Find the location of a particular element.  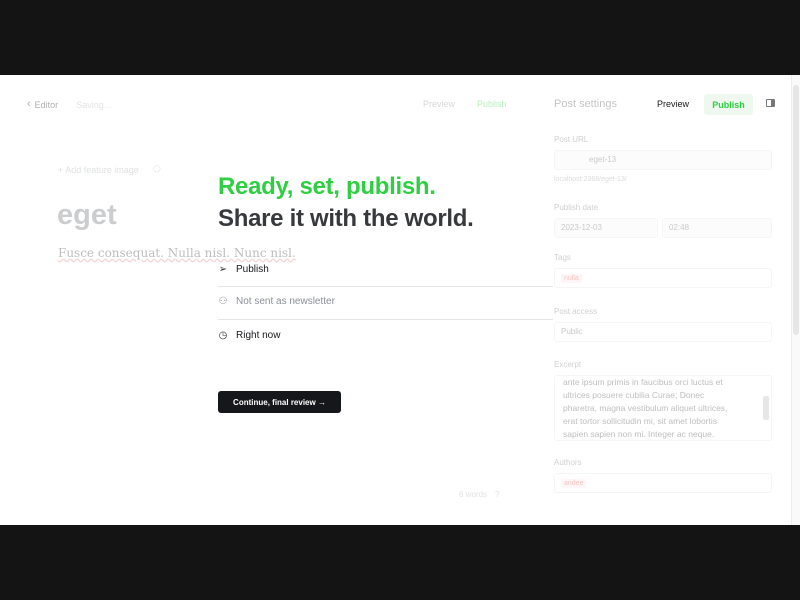

author-pill: andee is located at coordinates (574, 483).